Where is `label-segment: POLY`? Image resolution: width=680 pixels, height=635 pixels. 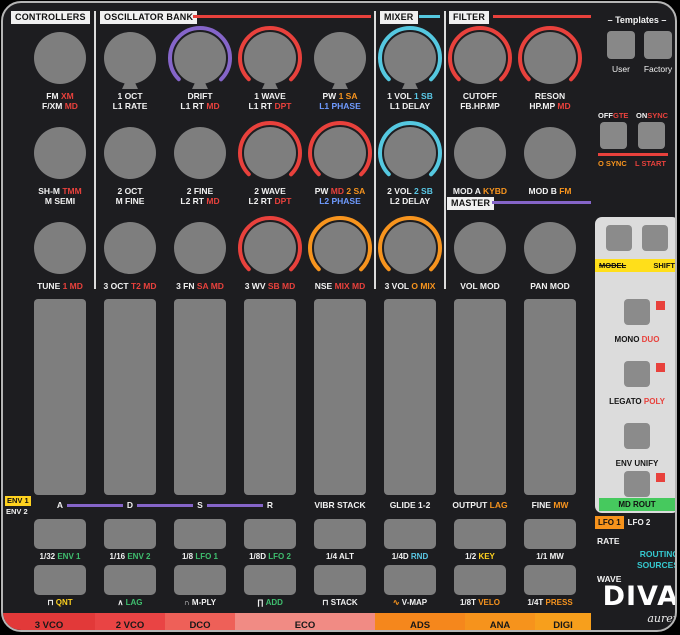 label-segment: POLY is located at coordinates (654, 401).